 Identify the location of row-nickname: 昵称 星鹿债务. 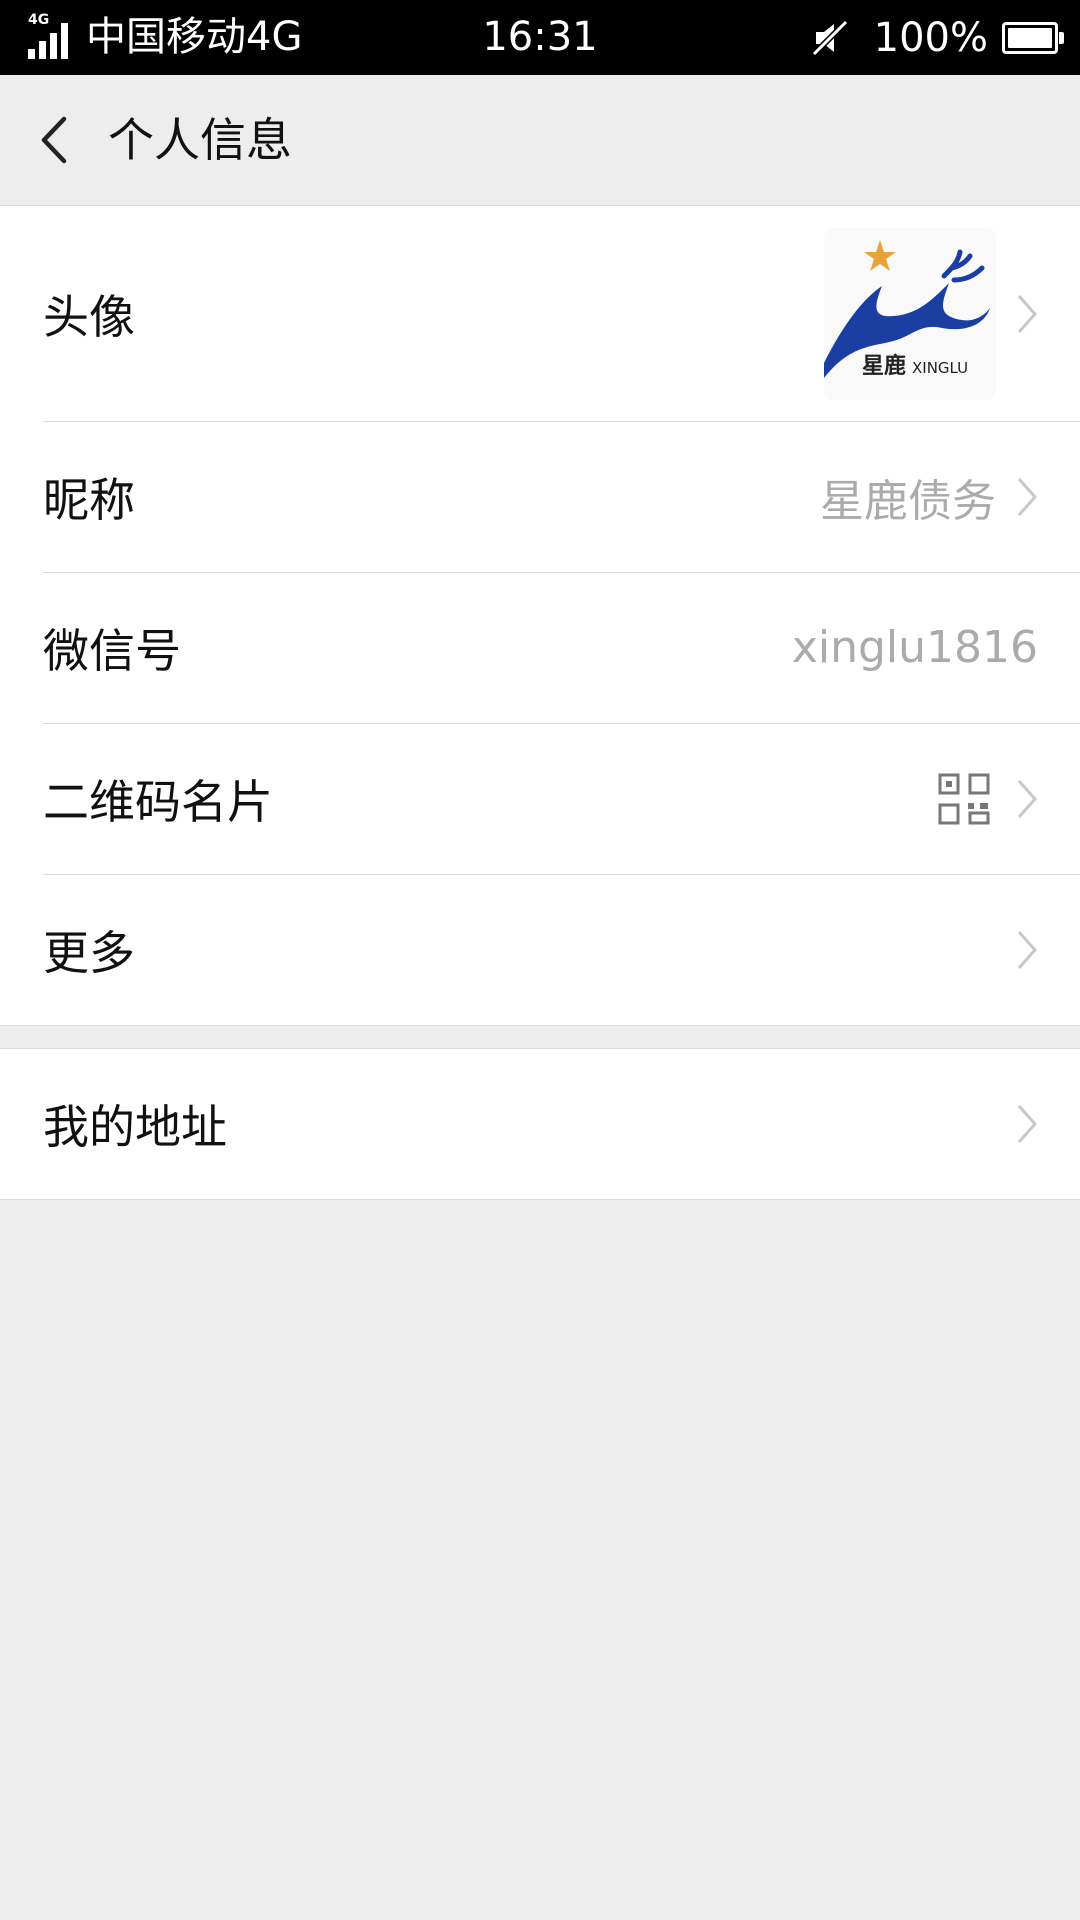
(540, 496).